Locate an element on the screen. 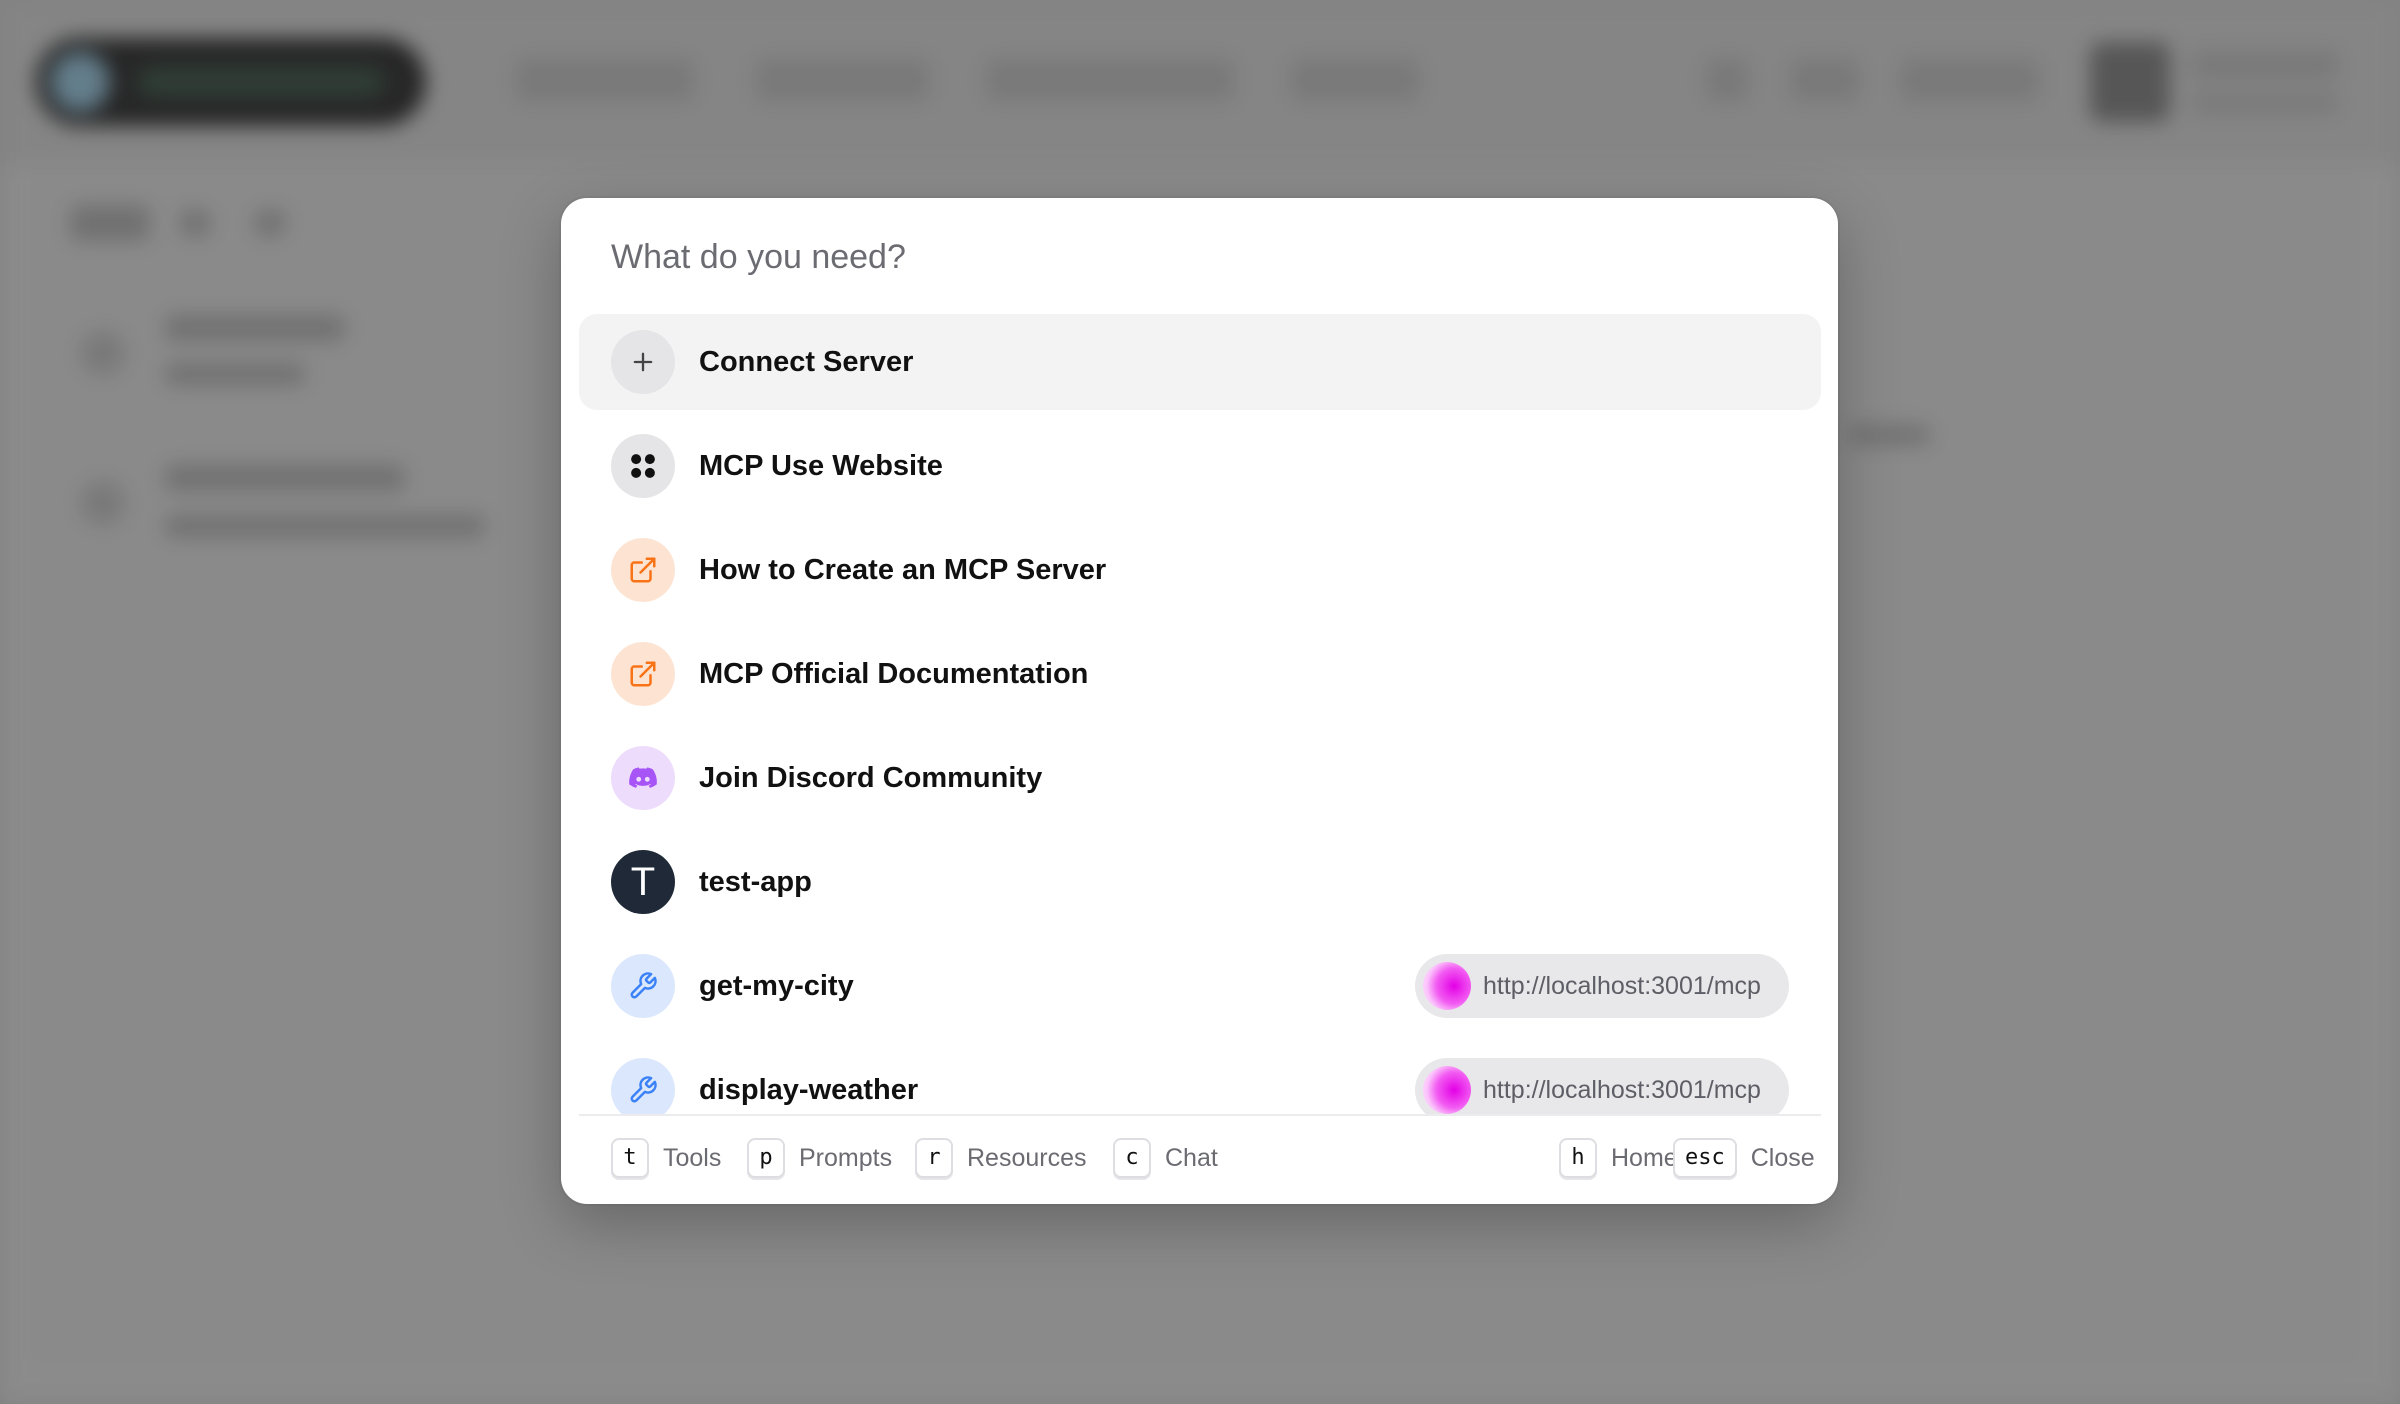  shortcut-key: esc is located at coordinates (1705, 1158).